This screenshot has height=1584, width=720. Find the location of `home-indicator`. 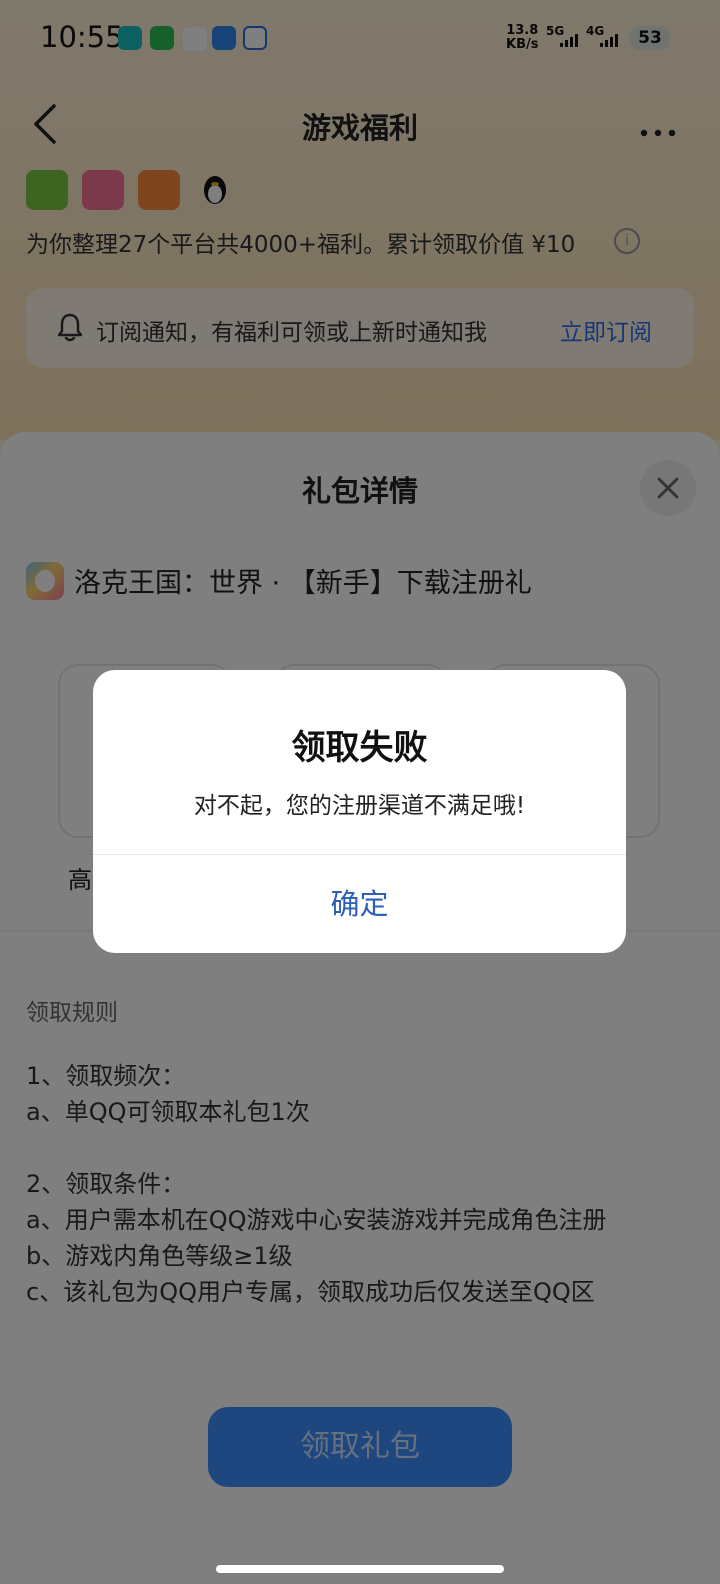

home-indicator is located at coordinates (360, 1569).